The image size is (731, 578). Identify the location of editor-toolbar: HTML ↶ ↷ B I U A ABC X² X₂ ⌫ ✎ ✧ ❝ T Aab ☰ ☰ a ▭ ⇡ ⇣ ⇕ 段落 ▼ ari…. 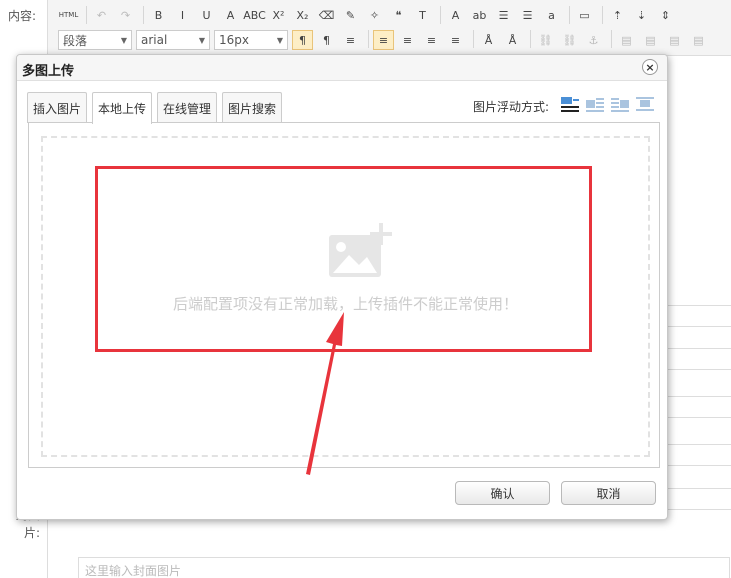
(389, 28).